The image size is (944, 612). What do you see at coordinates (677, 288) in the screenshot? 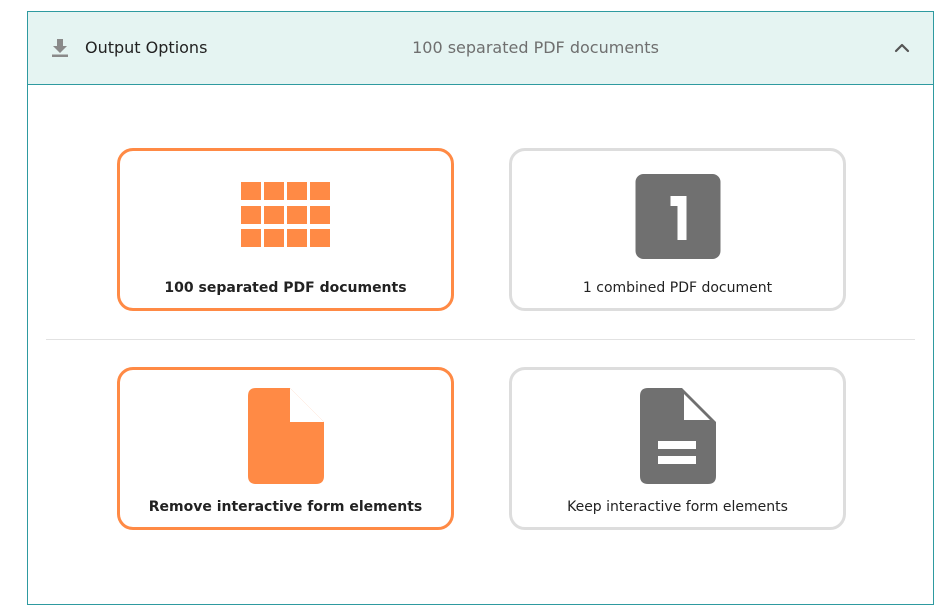
I see `option-label: 1 combined PDF document` at bounding box center [677, 288].